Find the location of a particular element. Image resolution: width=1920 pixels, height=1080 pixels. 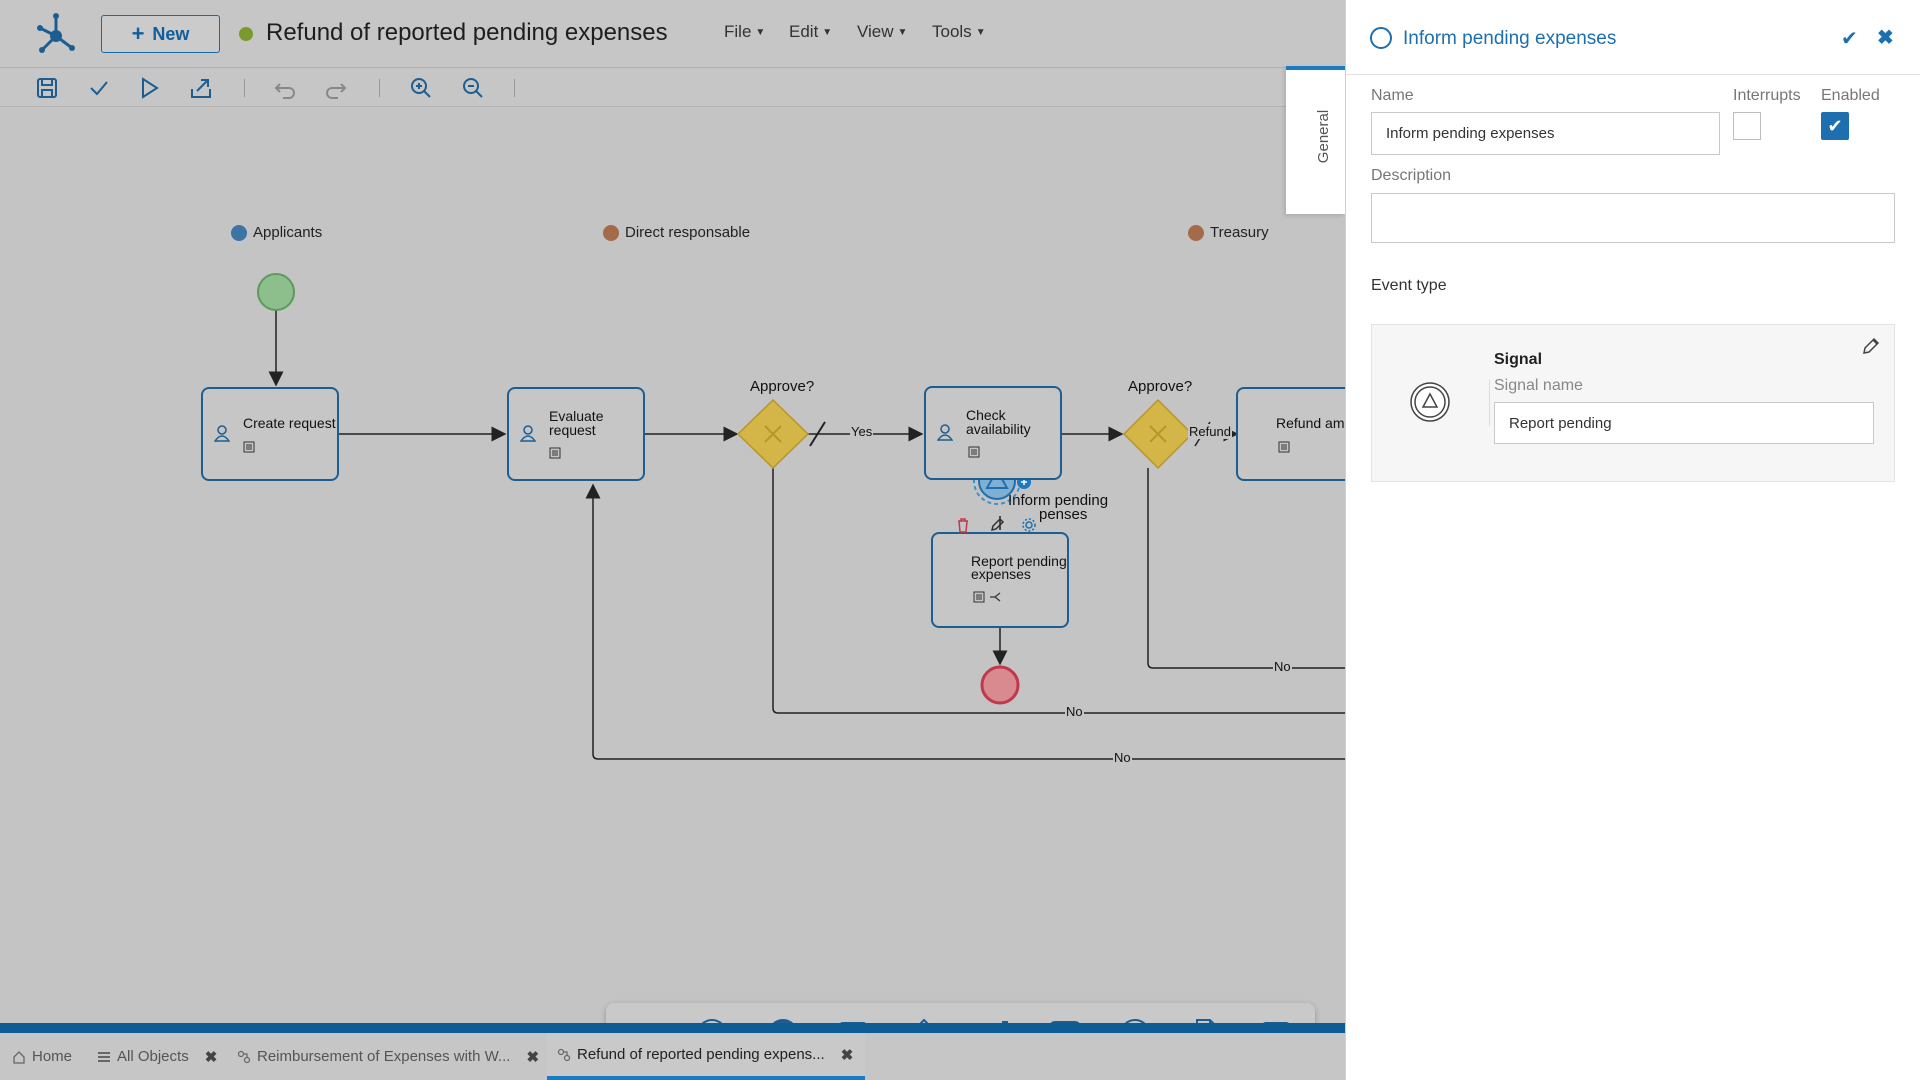

menu-view: View ▼ is located at coordinates (882, 32).